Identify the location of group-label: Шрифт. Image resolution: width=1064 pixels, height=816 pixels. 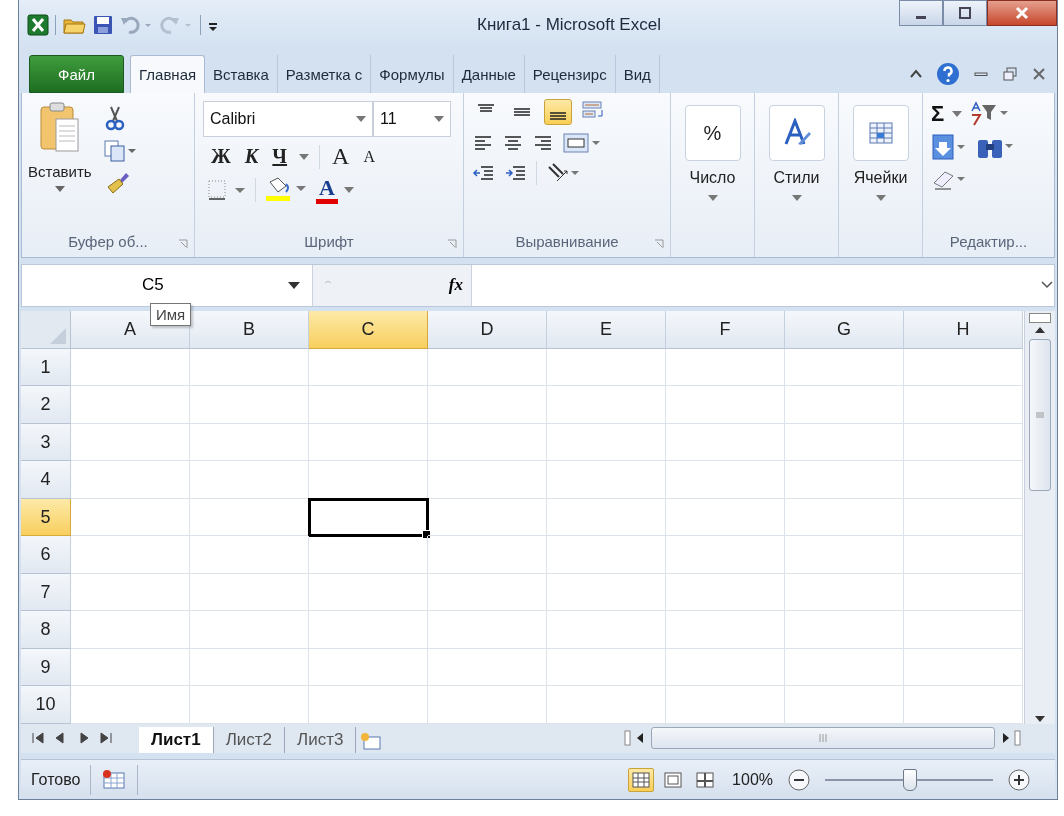
(329, 242).